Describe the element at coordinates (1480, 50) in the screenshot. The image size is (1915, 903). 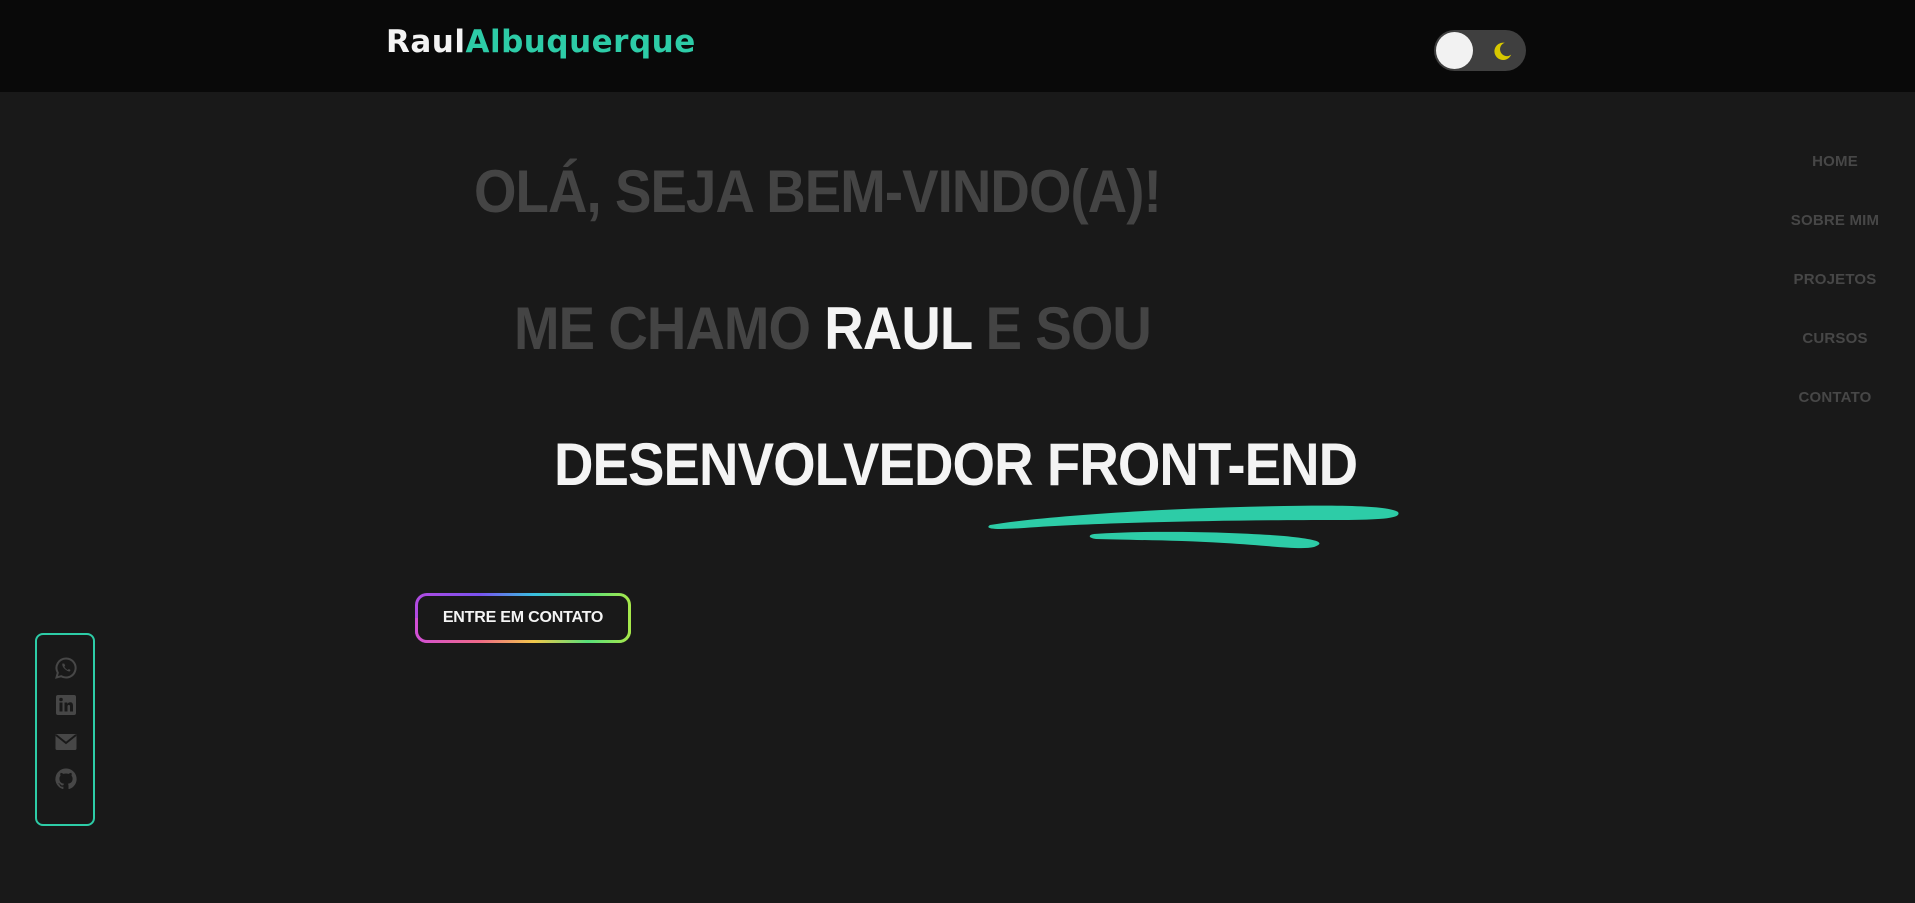
I see `theme-toggle` at that location.